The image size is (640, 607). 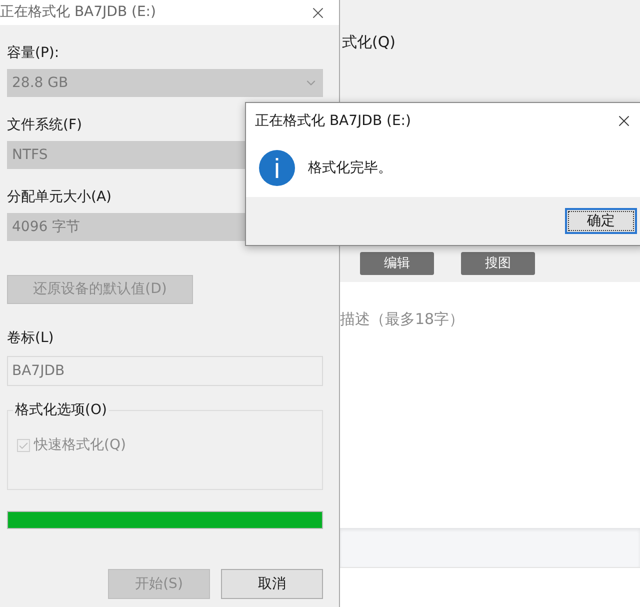 What do you see at coordinates (59, 197) in the screenshot?
I see `field-label: 分配单元大小(A)` at bounding box center [59, 197].